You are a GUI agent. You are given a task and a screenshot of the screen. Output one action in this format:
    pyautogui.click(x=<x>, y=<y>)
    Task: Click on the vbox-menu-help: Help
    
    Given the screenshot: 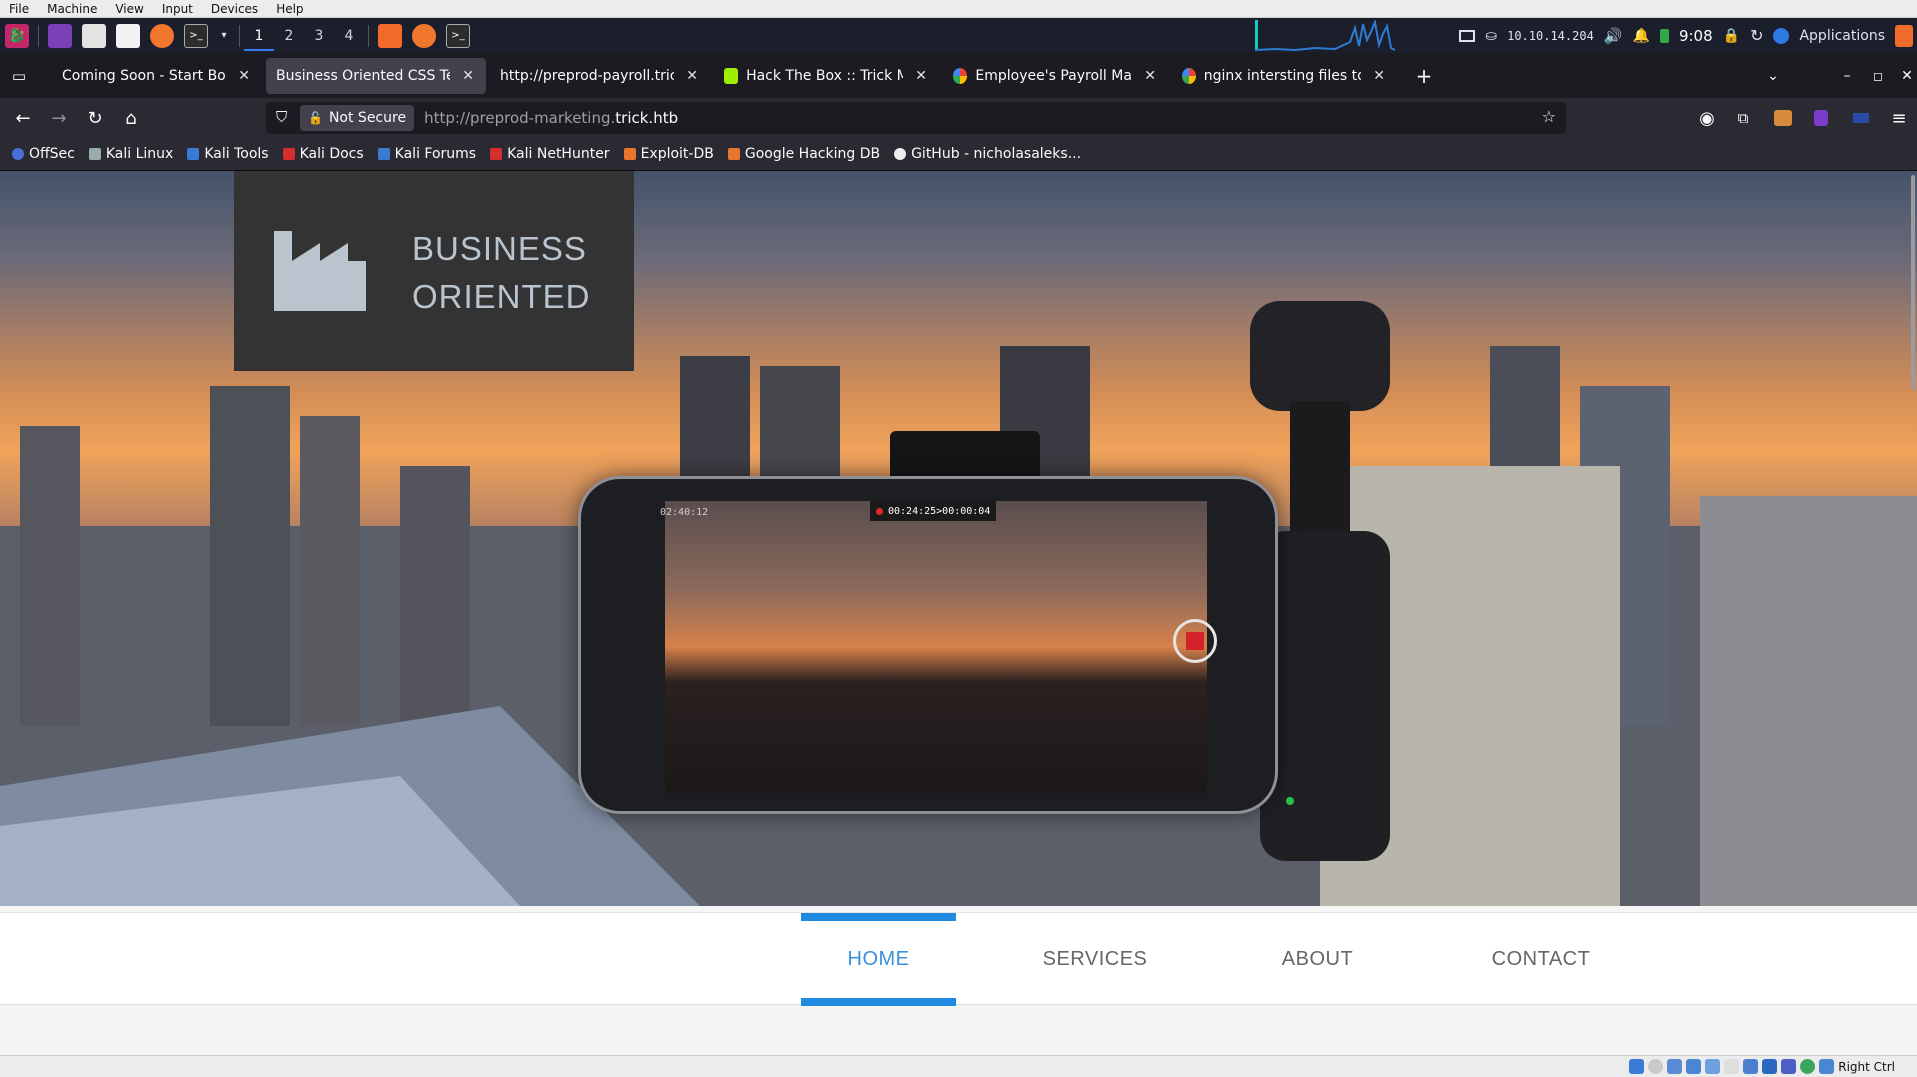 What is the action you would take?
    pyautogui.click(x=289, y=9)
    